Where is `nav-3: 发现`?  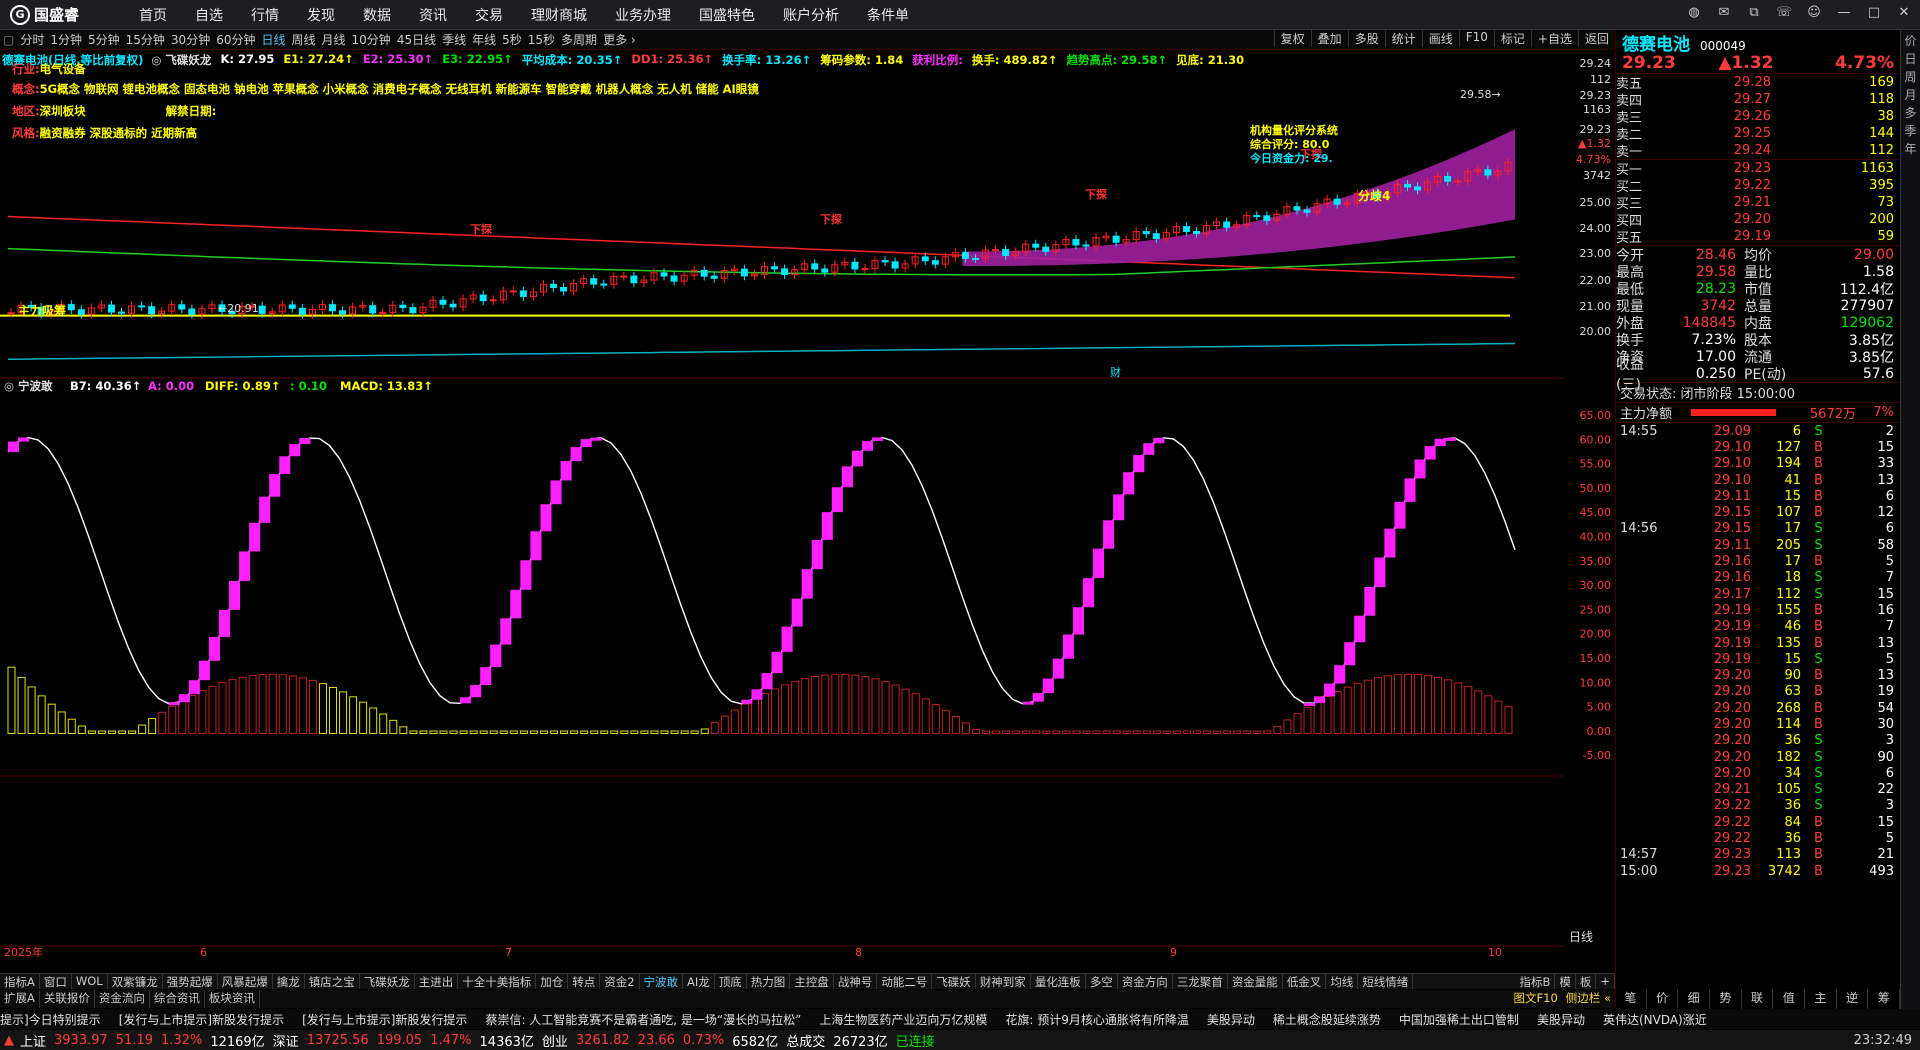
nav-3: 发现 is located at coordinates (321, 15).